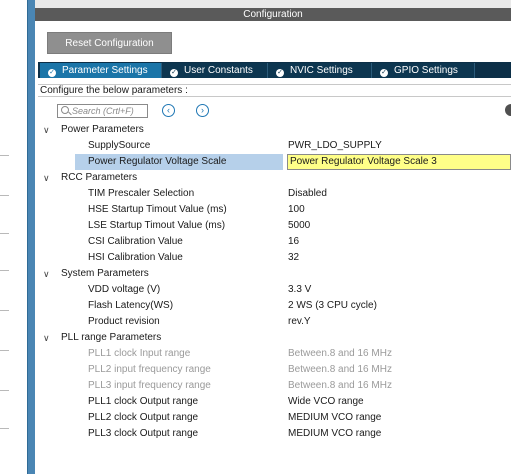 The height and width of the screenshot is (474, 511). Describe the element at coordinates (202, 110) in the screenshot. I see `chevron-right-icon: ›` at that location.